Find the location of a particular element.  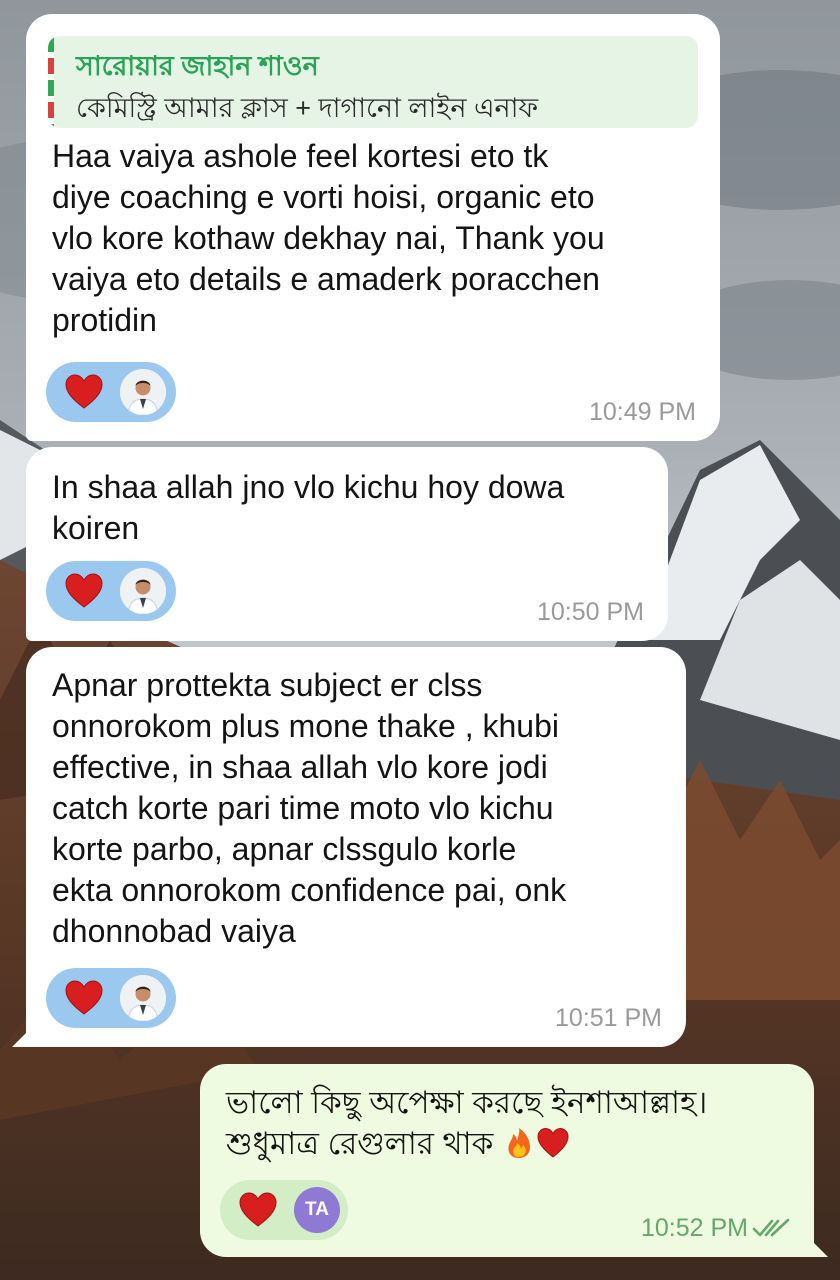

double-check-icon is located at coordinates (771, 1227).